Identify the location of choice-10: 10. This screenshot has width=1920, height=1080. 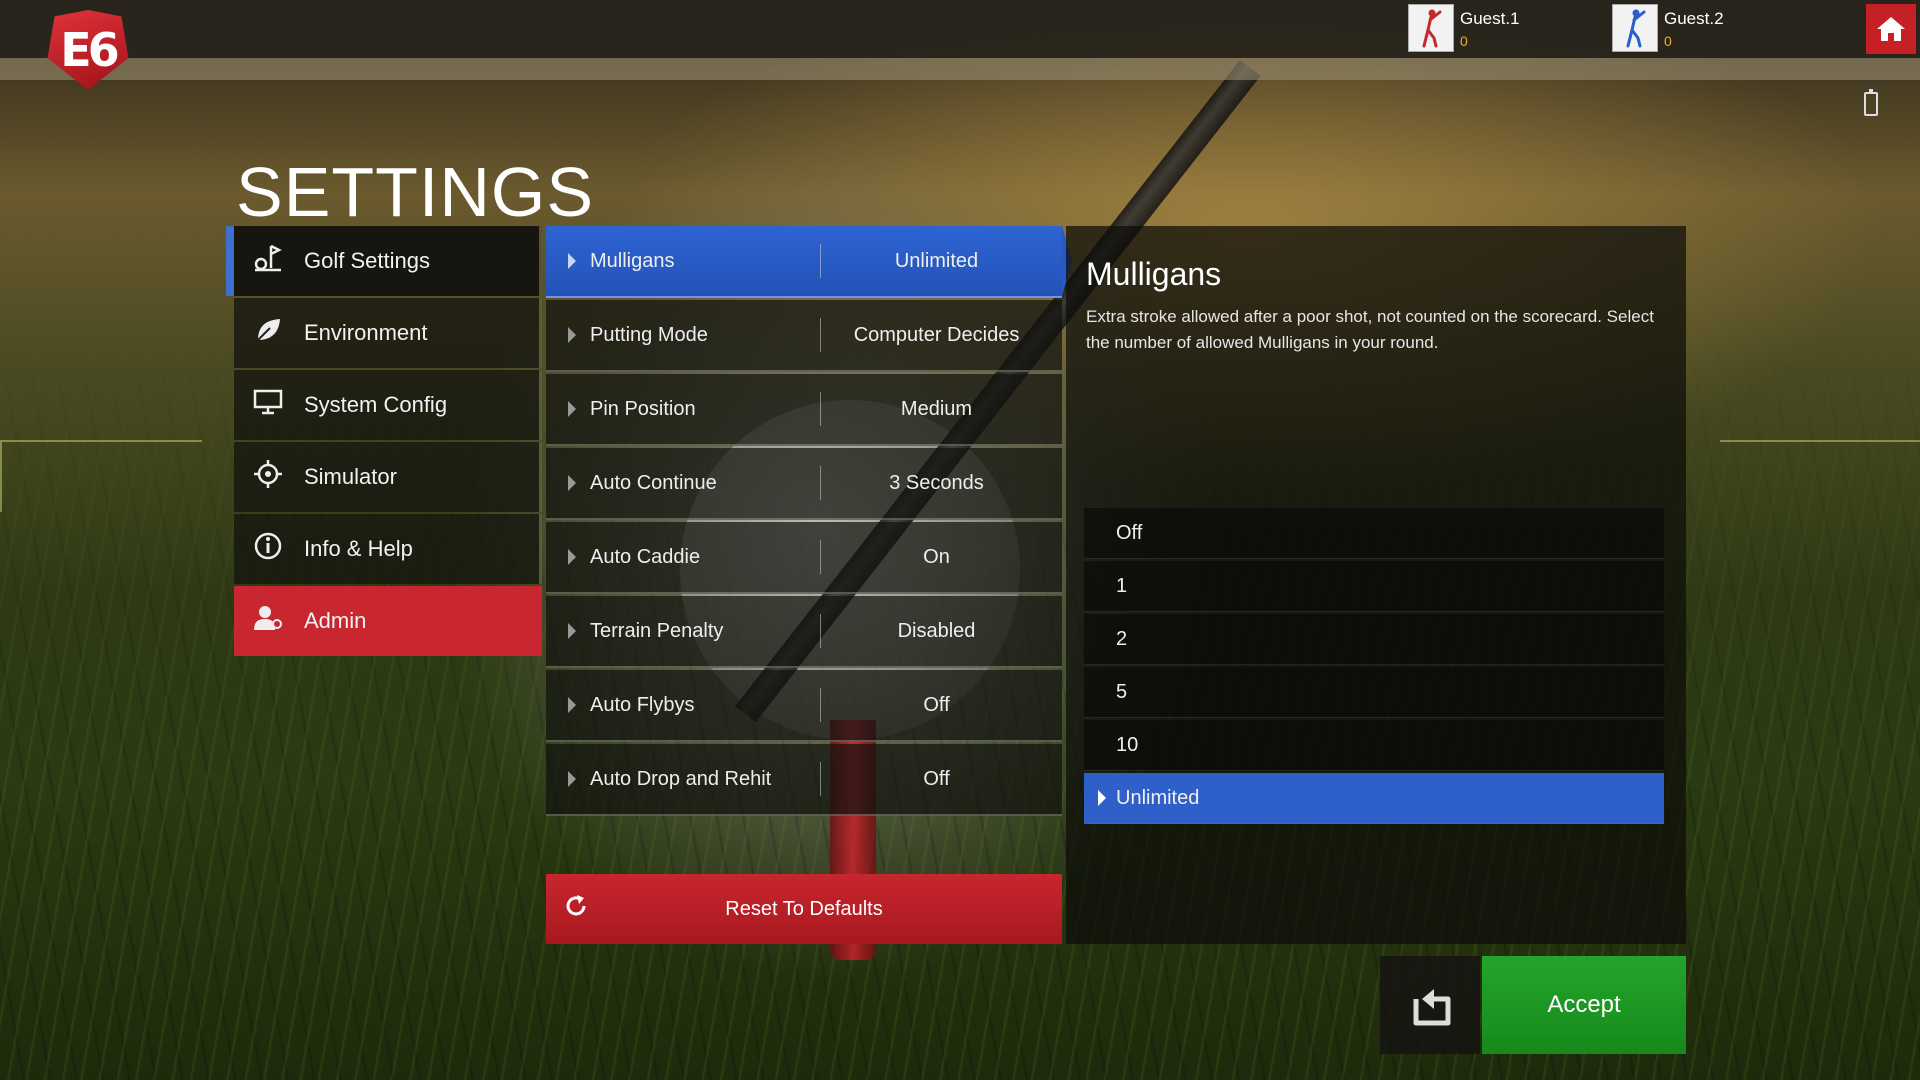
(1374, 745).